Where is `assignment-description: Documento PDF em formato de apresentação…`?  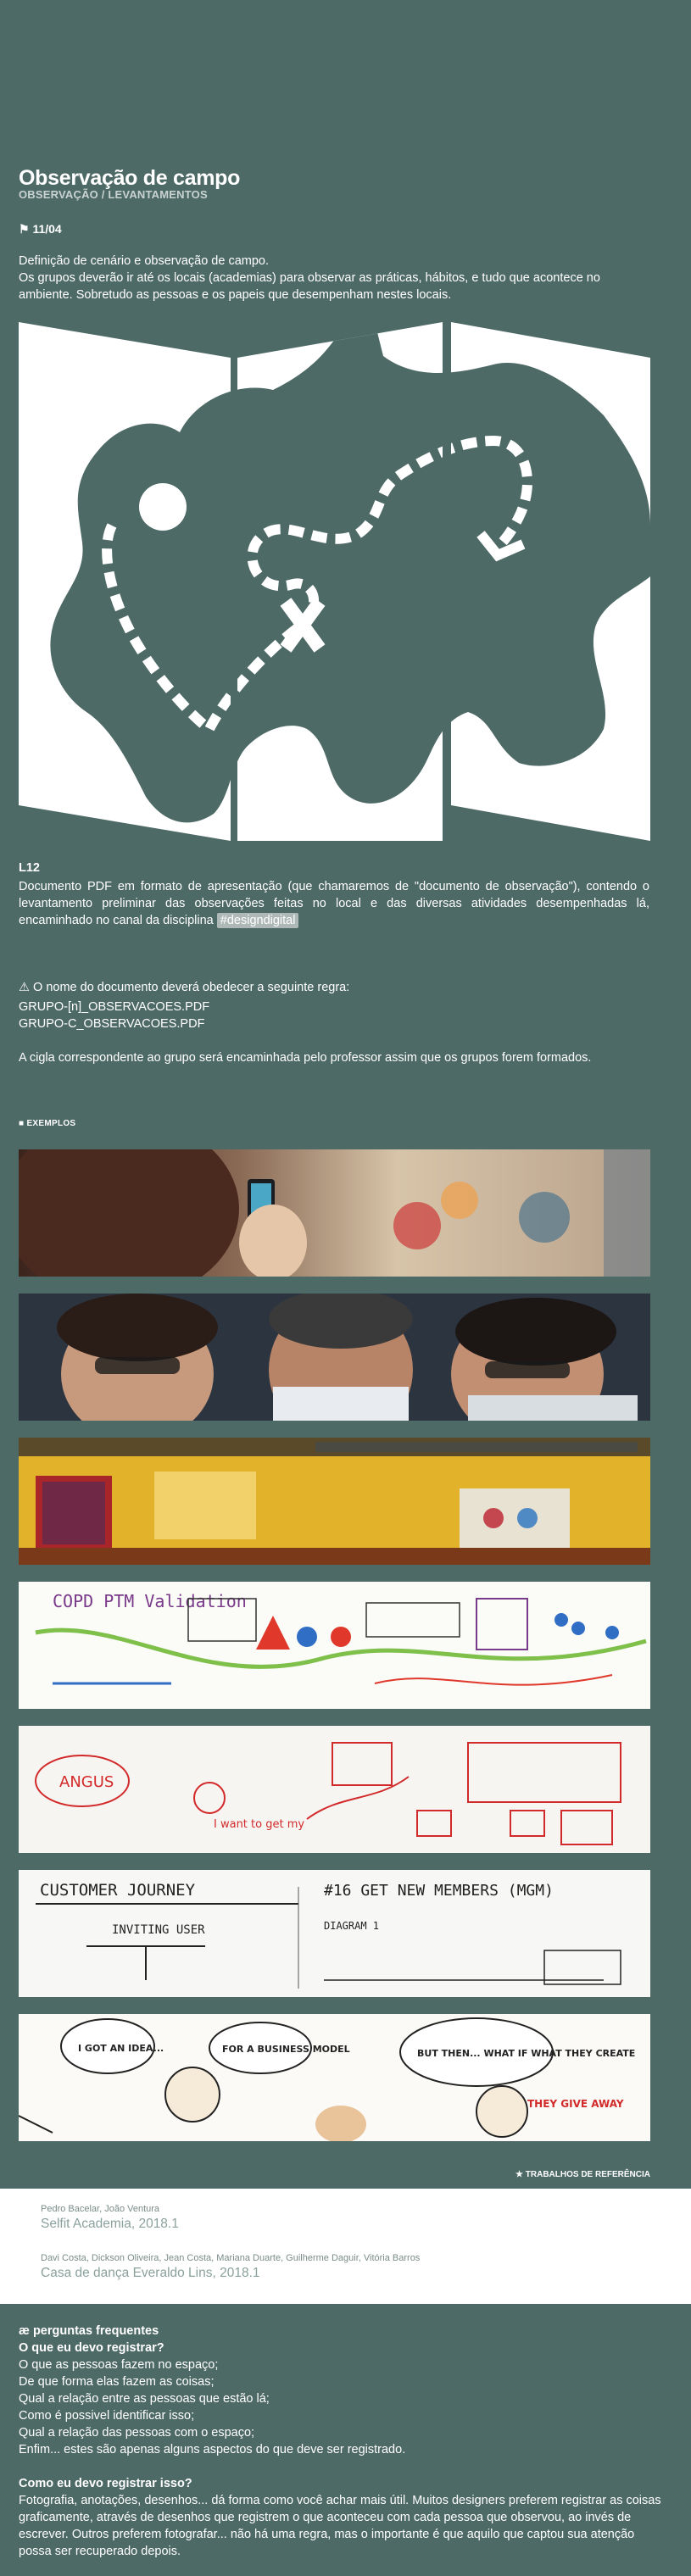
assignment-description: Documento PDF em formato de apresentação… is located at coordinates (334, 903).